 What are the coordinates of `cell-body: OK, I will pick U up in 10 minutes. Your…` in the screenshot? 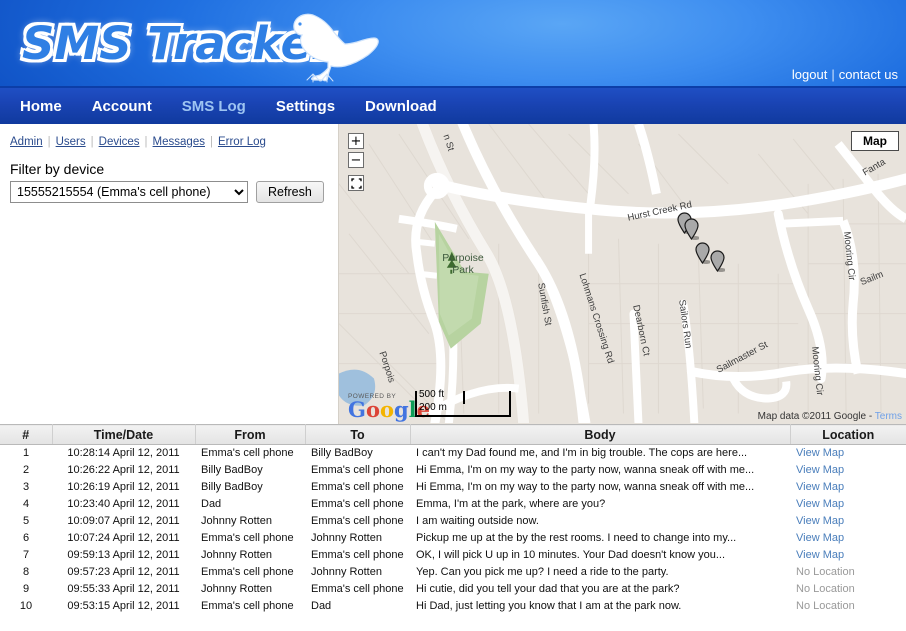 It's located at (571, 555).